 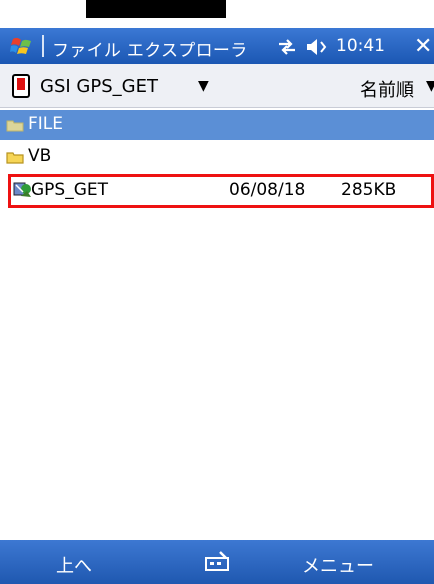 I want to click on keyboard-icon, so click(x=218, y=561).